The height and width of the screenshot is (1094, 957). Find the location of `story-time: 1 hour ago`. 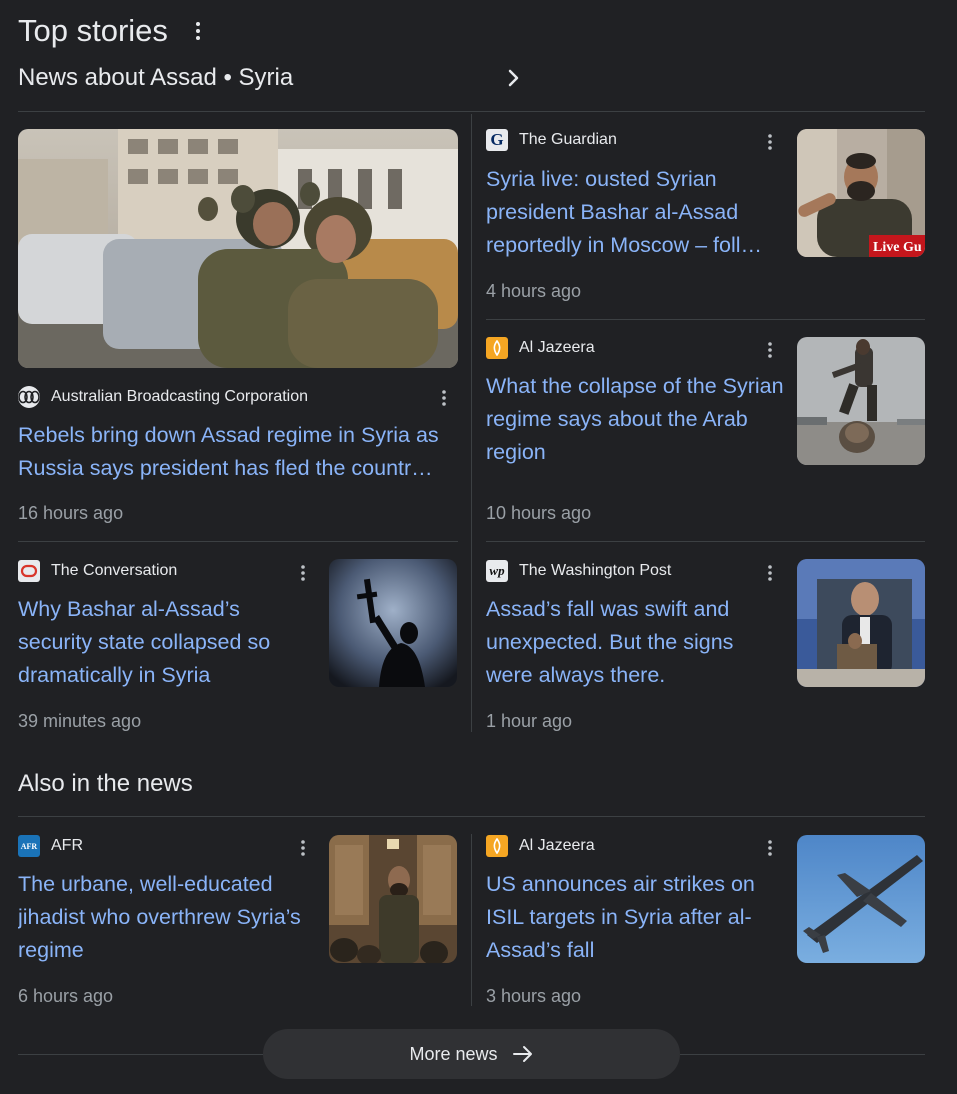

story-time: 1 hour ago is located at coordinates (529, 721).